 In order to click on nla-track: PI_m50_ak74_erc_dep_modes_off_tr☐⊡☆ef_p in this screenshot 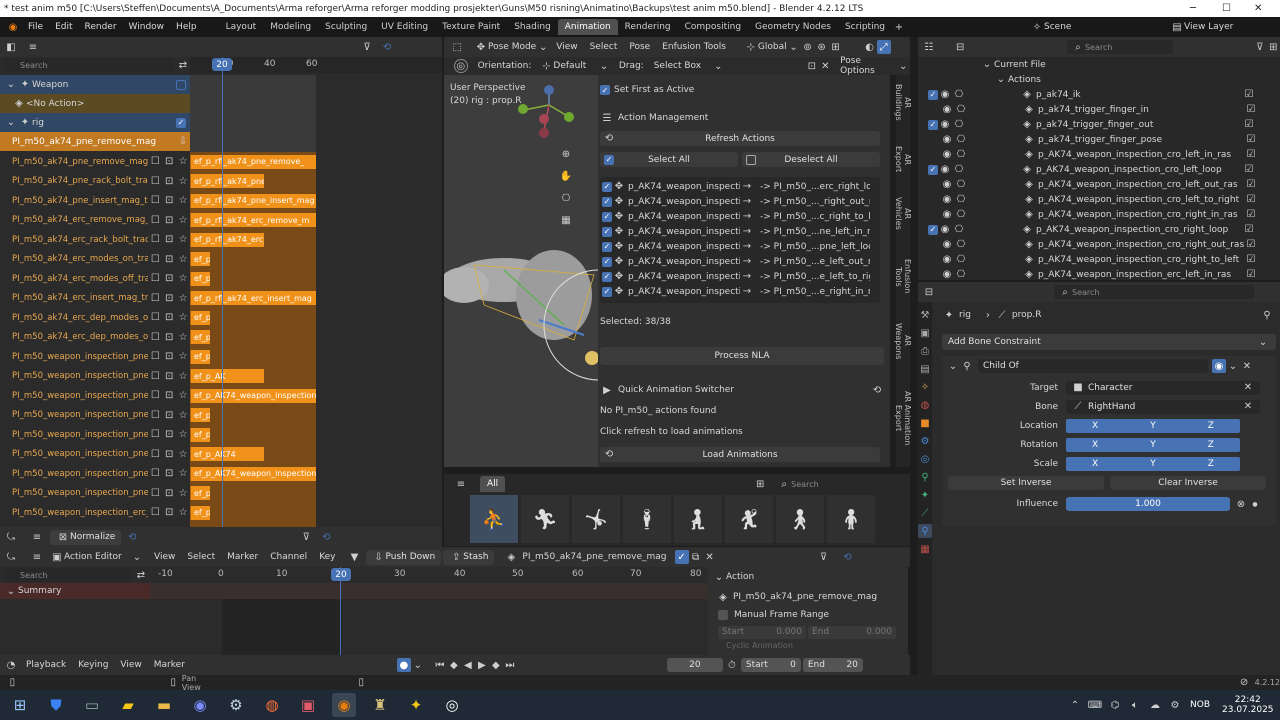, I will do `click(221, 337)`.